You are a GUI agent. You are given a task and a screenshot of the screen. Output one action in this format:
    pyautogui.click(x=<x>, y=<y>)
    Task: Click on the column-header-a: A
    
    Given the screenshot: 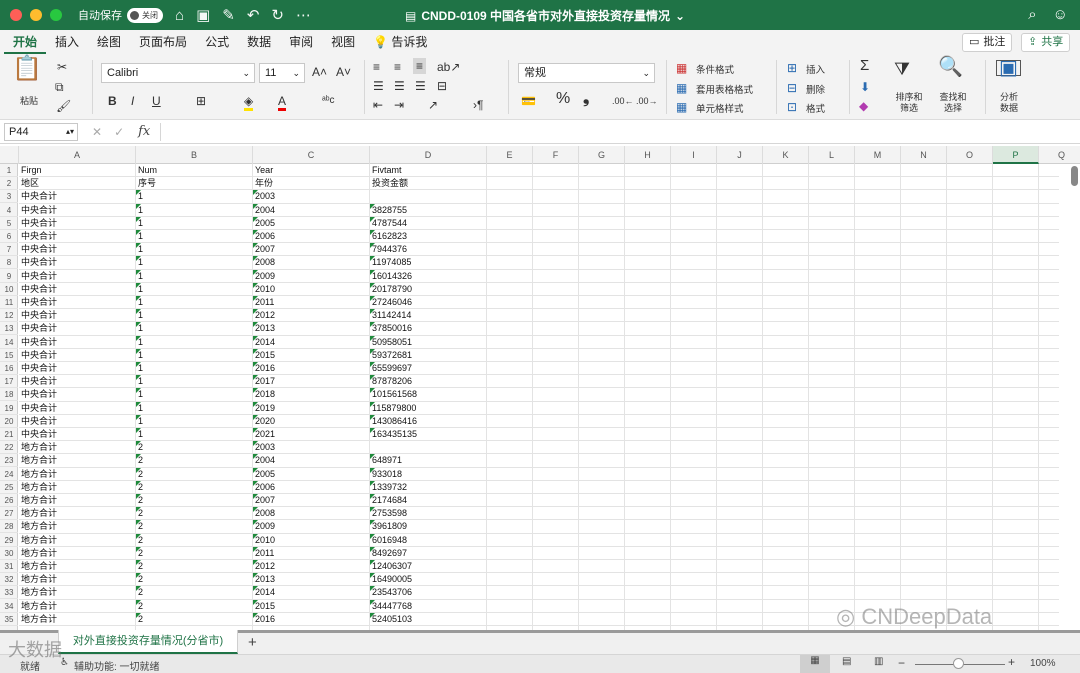 What is the action you would take?
    pyautogui.click(x=77, y=155)
    